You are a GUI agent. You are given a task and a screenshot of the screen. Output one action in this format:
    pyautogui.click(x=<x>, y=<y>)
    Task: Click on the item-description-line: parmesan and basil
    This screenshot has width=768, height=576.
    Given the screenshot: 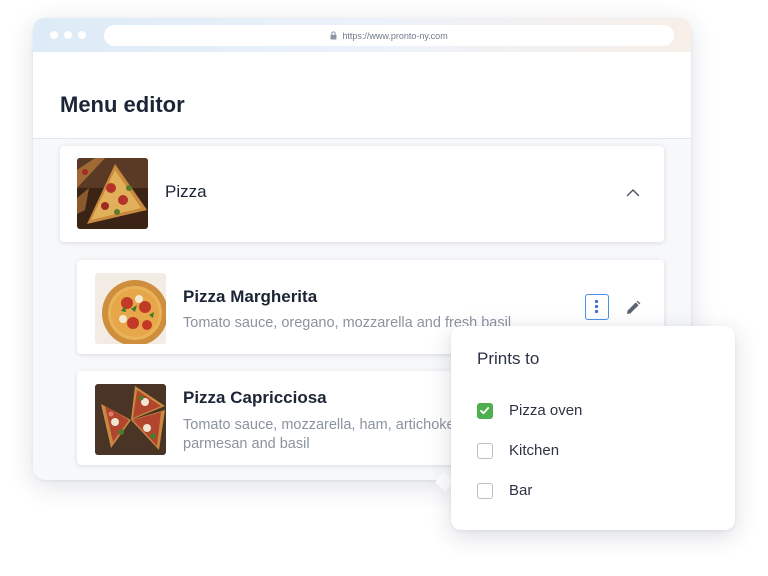 What is the action you would take?
    pyautogui.click(x=246, y=444)
    